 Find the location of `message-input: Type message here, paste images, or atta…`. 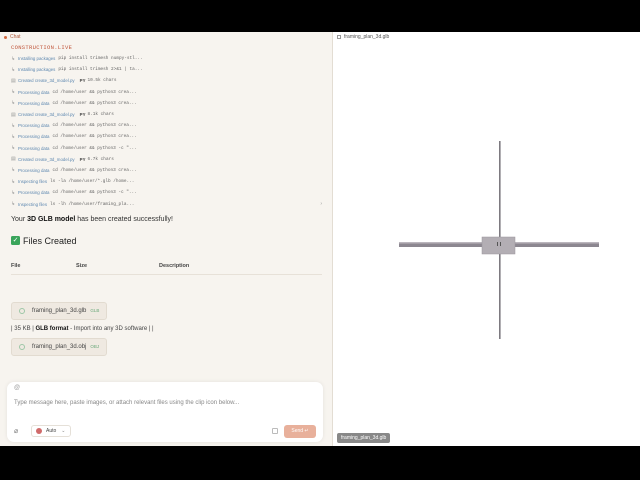

message-input: Type message here, paste images, or atta… is located at coordinates (165, 404).